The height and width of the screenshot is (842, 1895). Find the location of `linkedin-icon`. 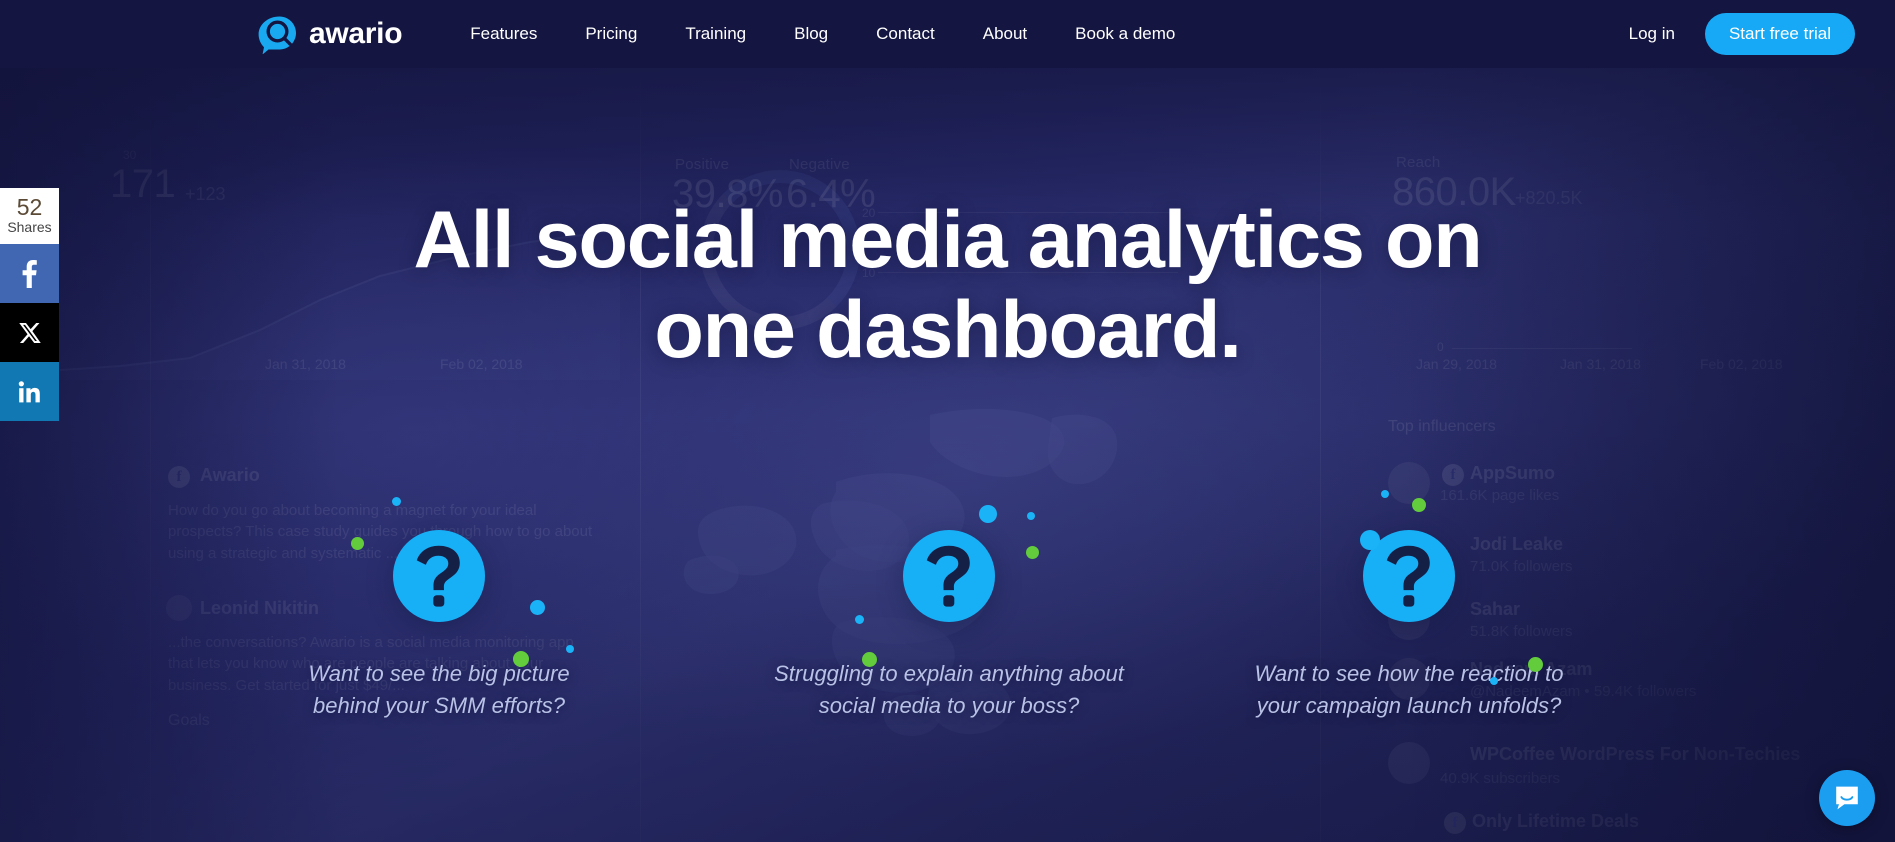

linkedin-icon is located at coordinates (29, 391).